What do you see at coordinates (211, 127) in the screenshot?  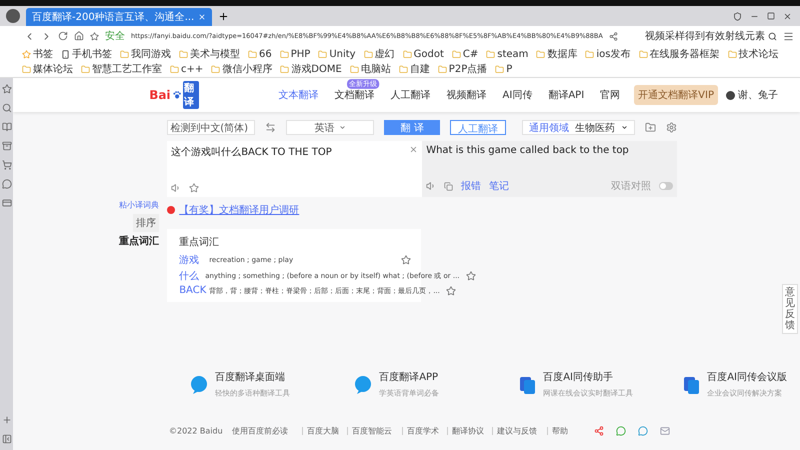 I see `source-language-select: 检测到中文(简体)` at bounding box center [211, 127].